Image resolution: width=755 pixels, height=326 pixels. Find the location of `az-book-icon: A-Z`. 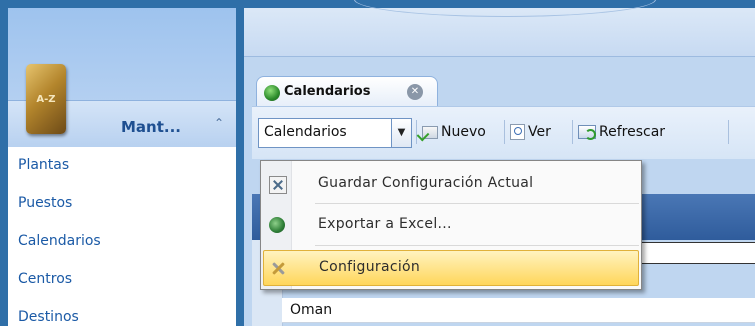

az-book-icon: A-Z is located at coordinates (46, 99).